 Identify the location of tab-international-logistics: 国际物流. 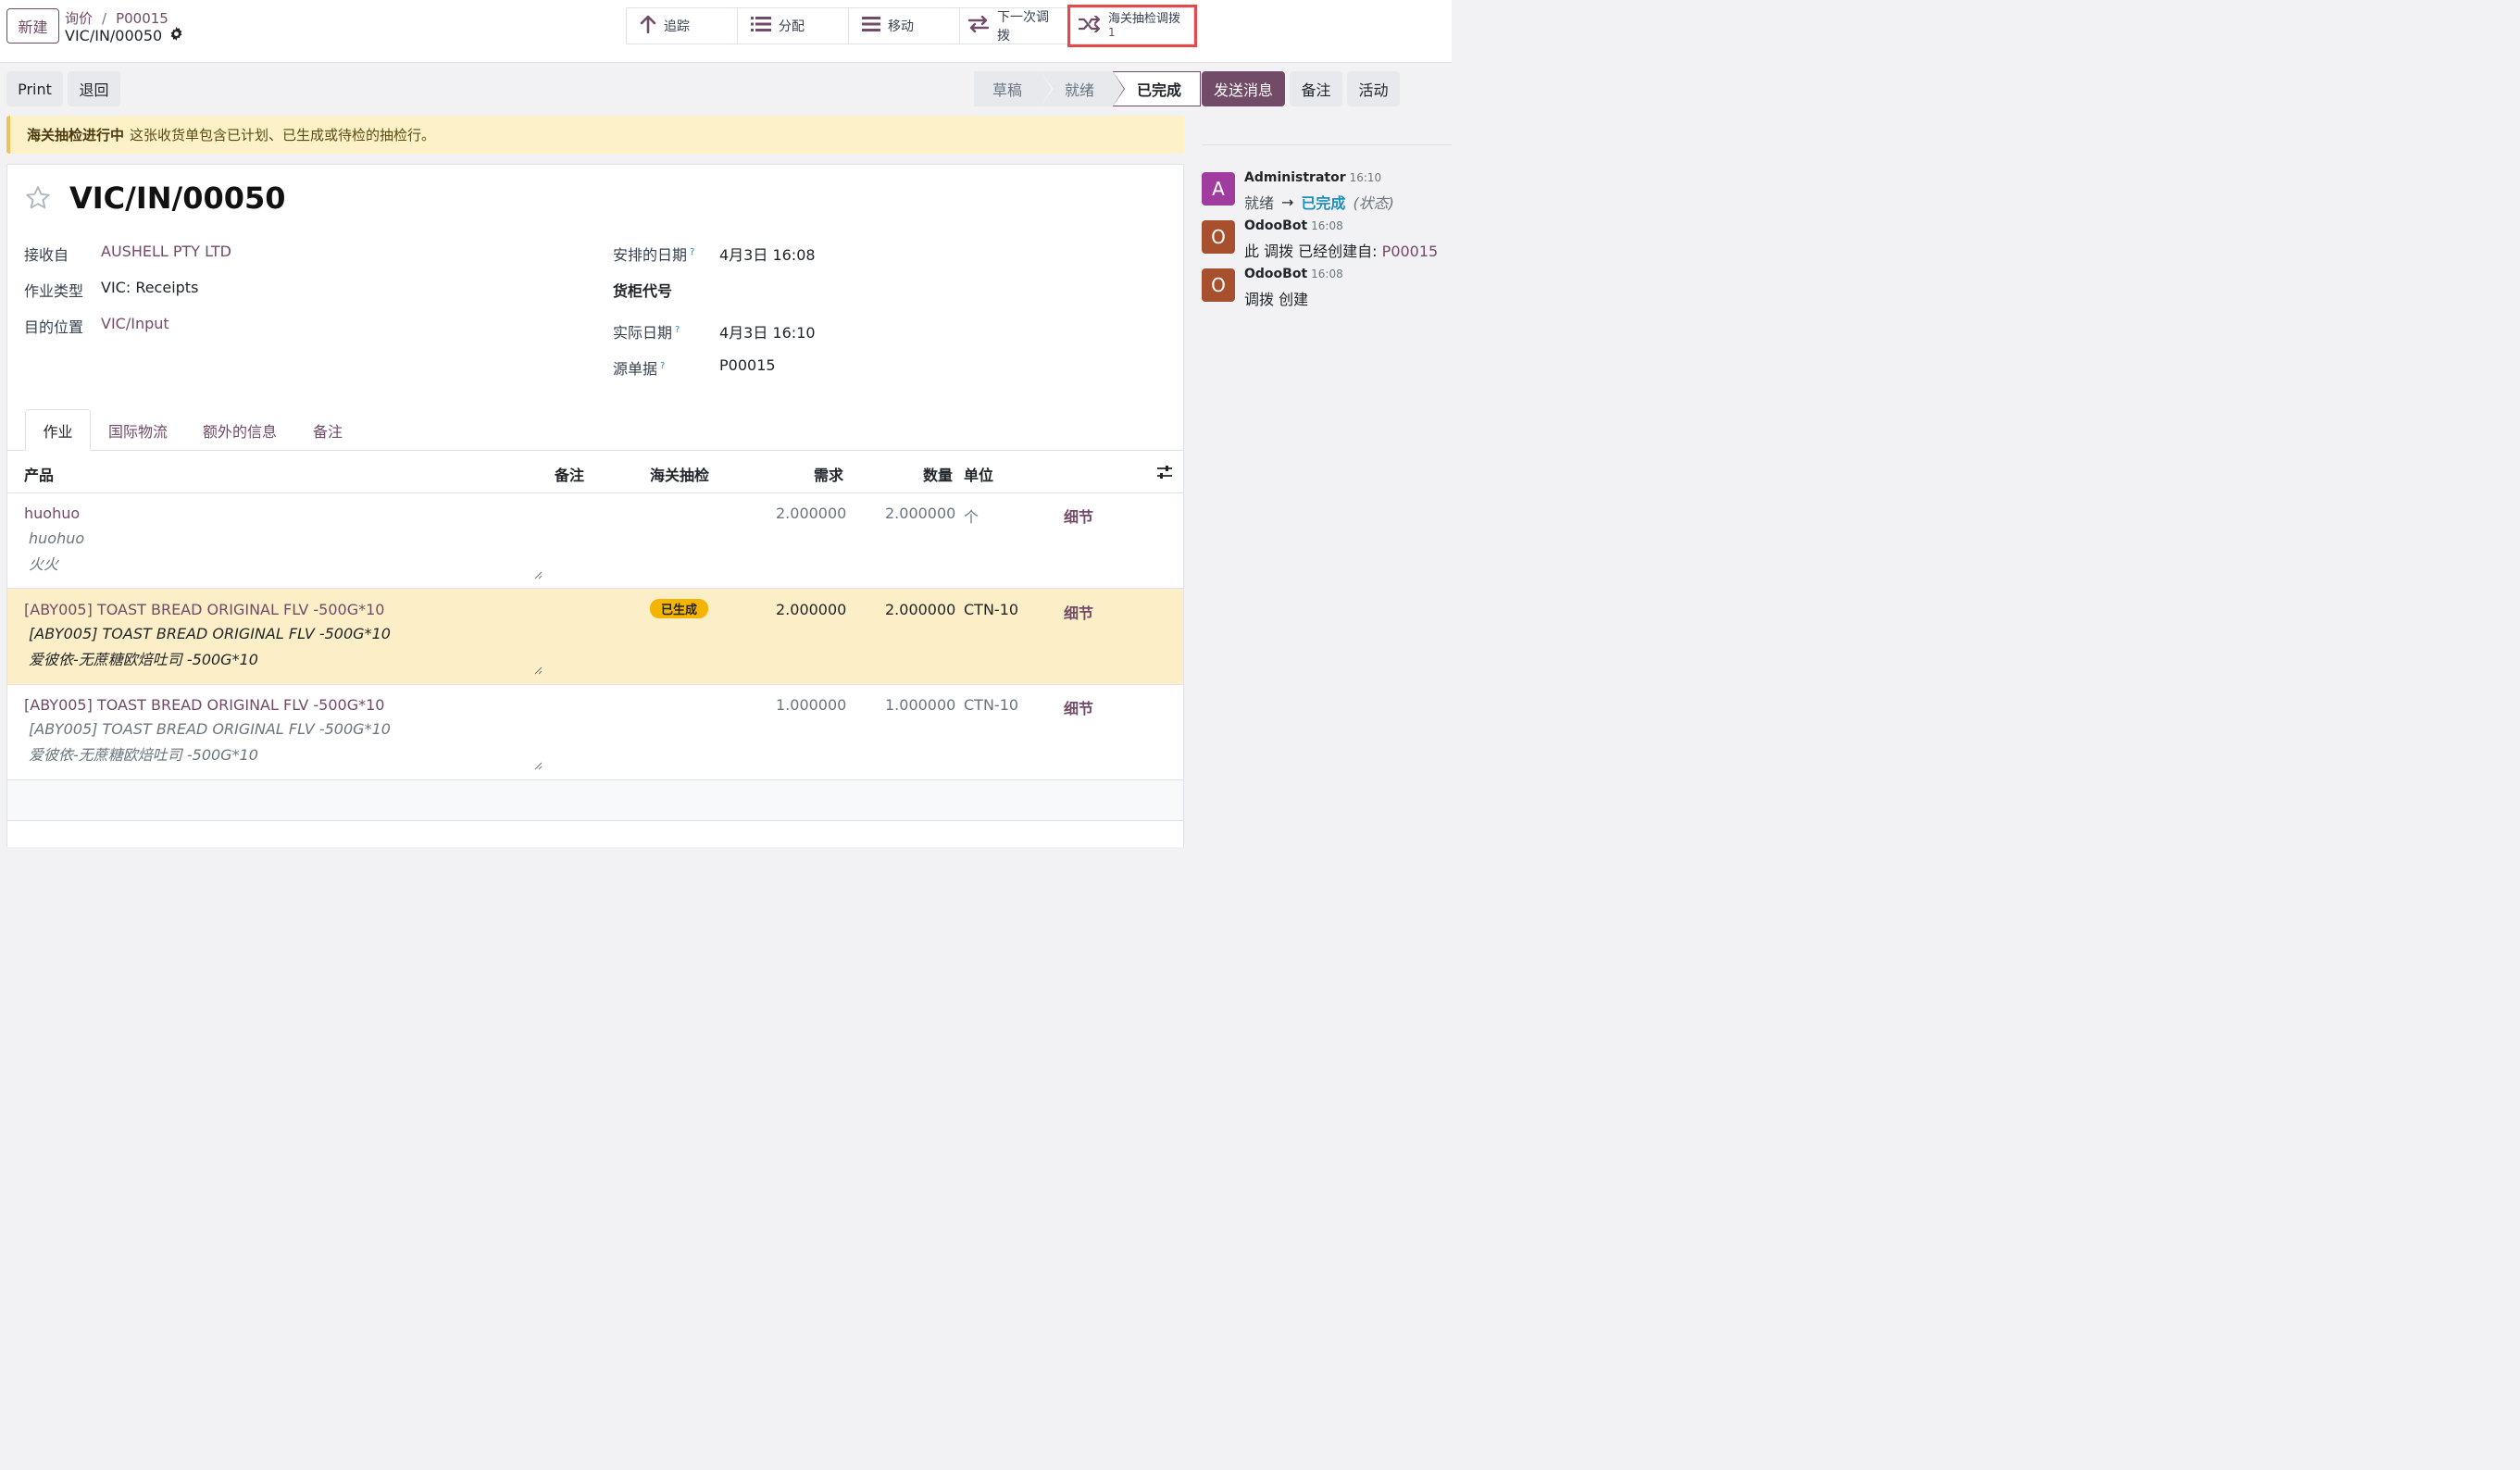
(138, 430).